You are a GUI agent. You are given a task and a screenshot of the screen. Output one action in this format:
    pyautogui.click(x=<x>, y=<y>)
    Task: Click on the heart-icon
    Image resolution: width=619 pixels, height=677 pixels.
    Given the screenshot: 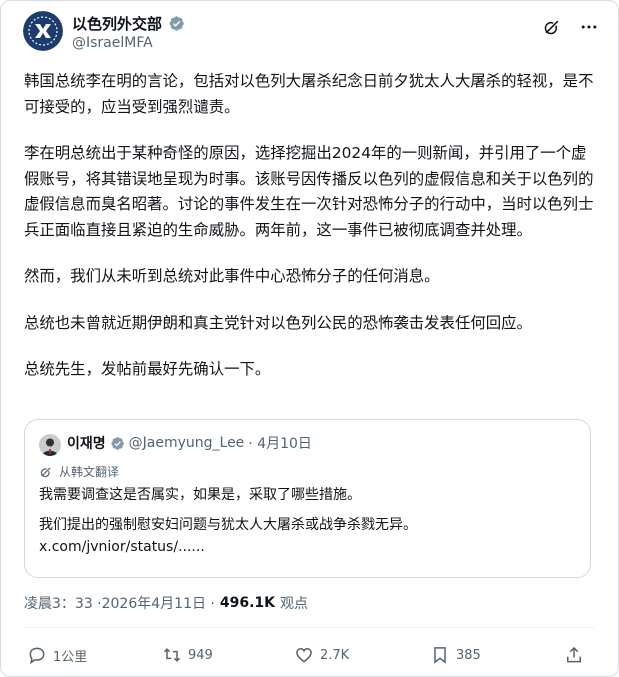 What is the action you would take?
    pyautogui.click(x=304, y=655)
    